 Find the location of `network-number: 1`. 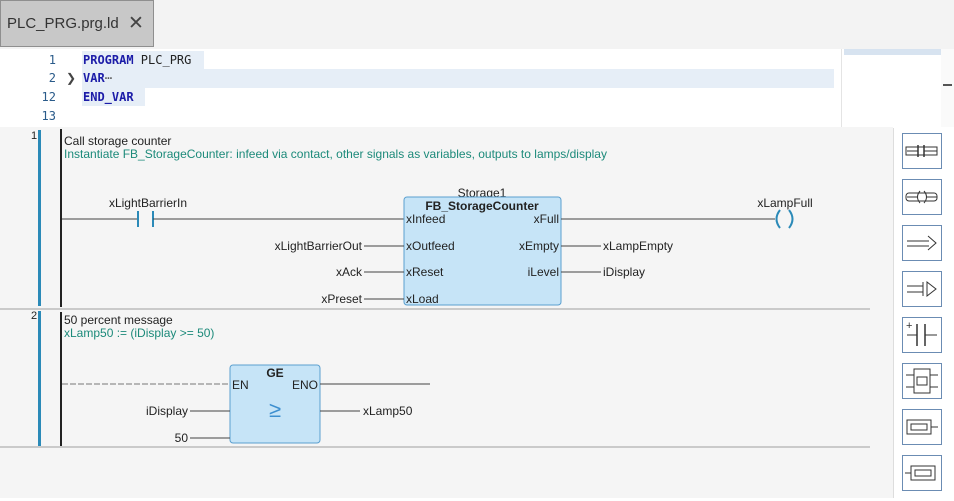

network-number: 1 is located at coordinates (34, 136).